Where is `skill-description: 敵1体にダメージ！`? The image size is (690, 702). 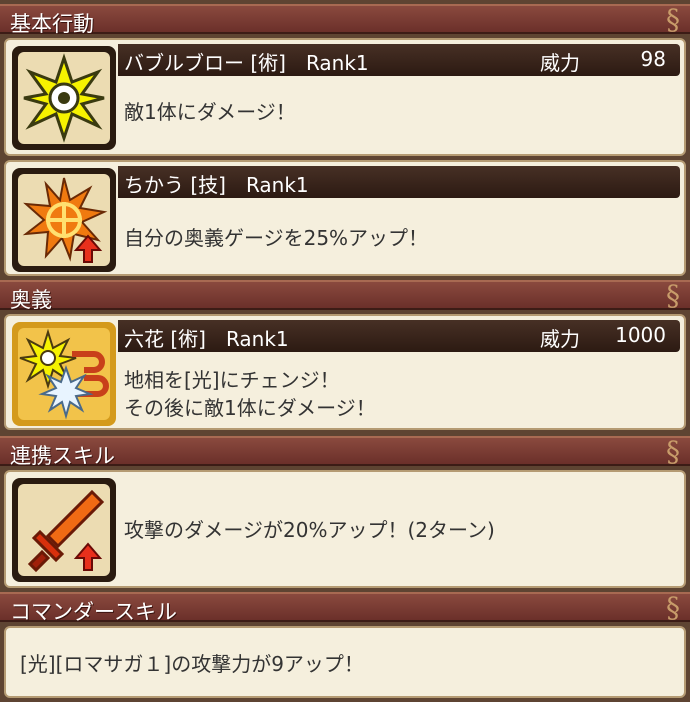 skill-description: 敵1体にダメージ！ is located at coordinates (210, 112).